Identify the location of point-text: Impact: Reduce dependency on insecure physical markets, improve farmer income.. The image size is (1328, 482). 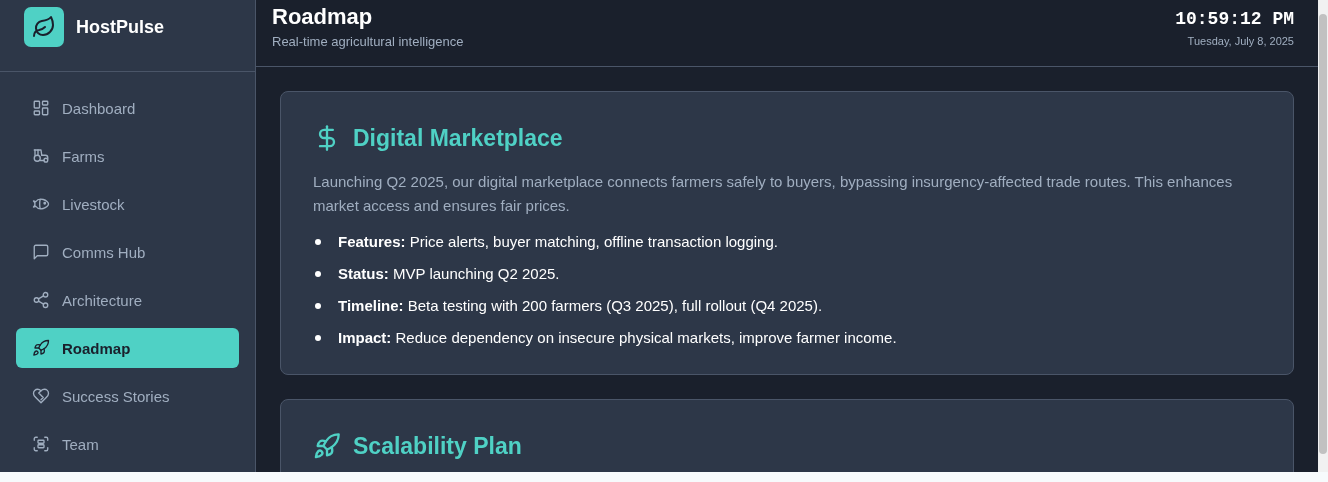
(617, 338).